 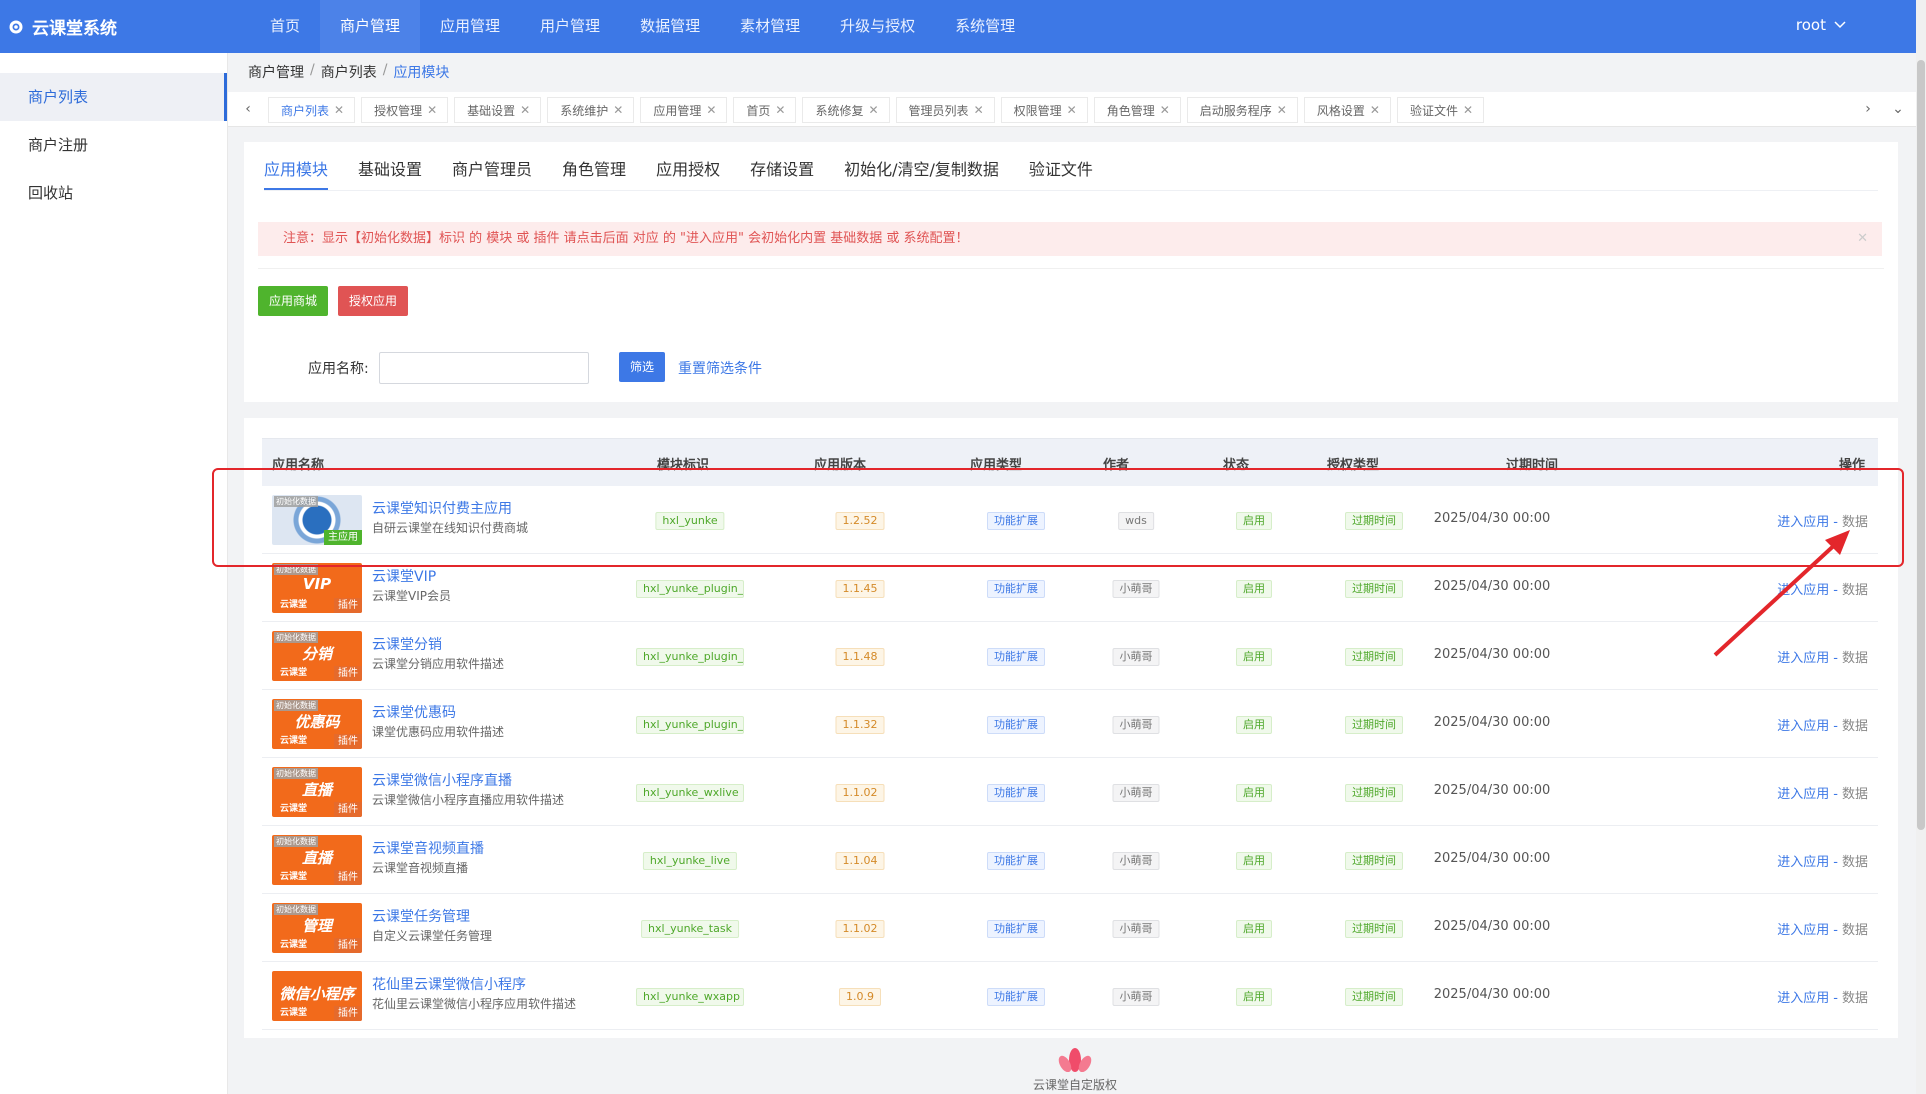 I want to click on init-data-tag: 初始化数据, so click(x=296, y=841).